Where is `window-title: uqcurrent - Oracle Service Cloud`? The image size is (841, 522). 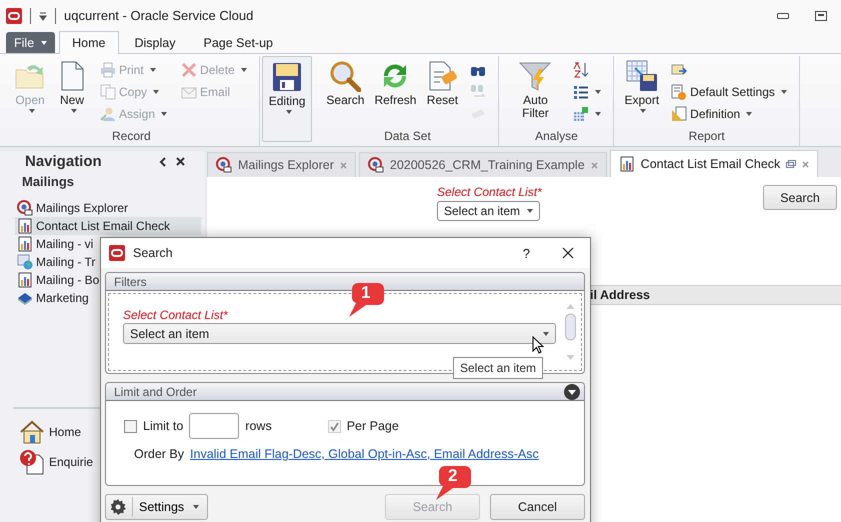 window-title: uqcurrent - Oracle Service Cloud is located at coordinates (159, 15).